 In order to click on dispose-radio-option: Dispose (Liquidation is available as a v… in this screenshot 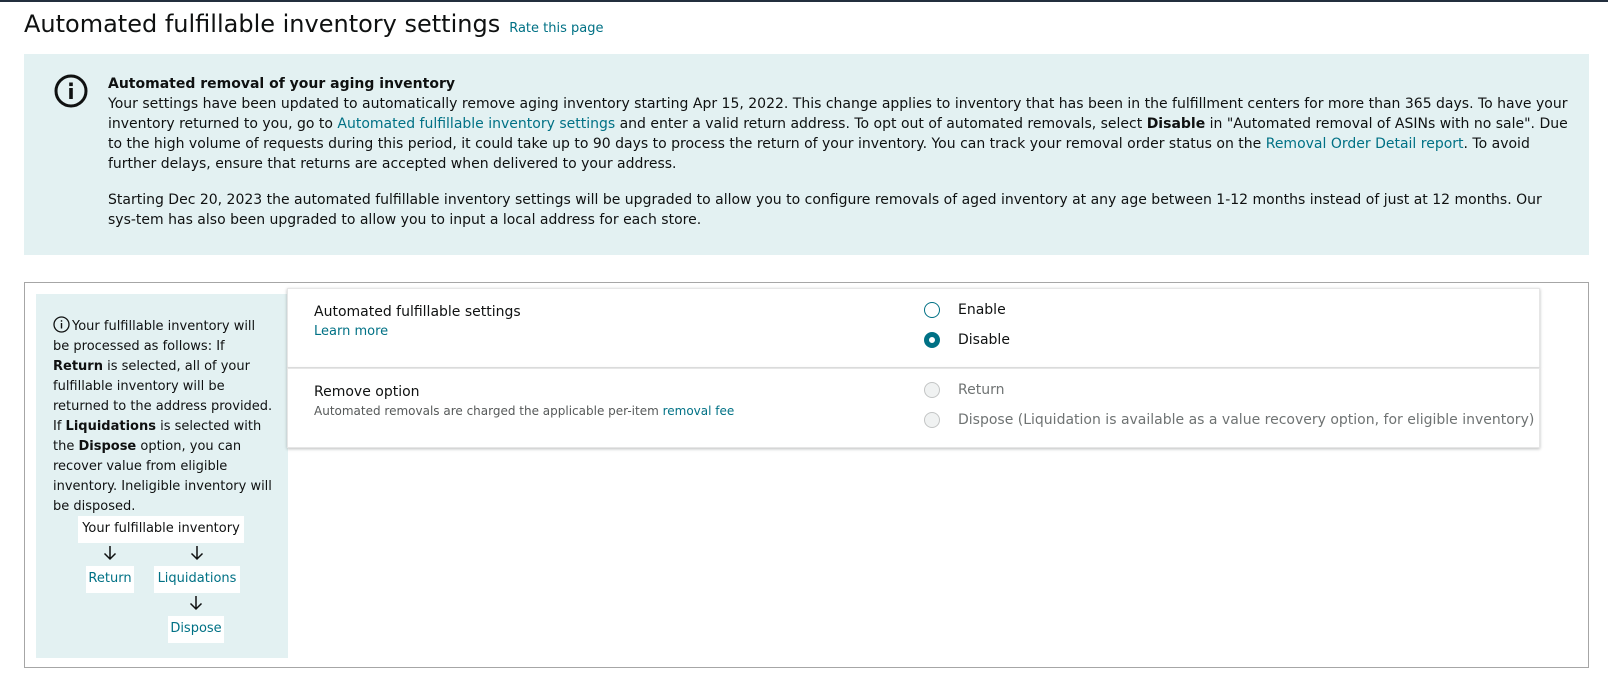, I will do `click(1229, 420)`.